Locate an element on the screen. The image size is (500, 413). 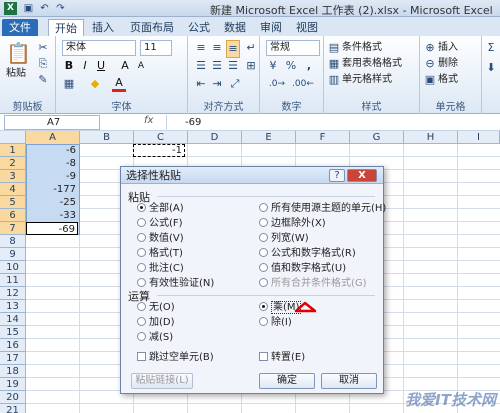
insert-cells-button: 插入 is located at coordinates (448, 48).